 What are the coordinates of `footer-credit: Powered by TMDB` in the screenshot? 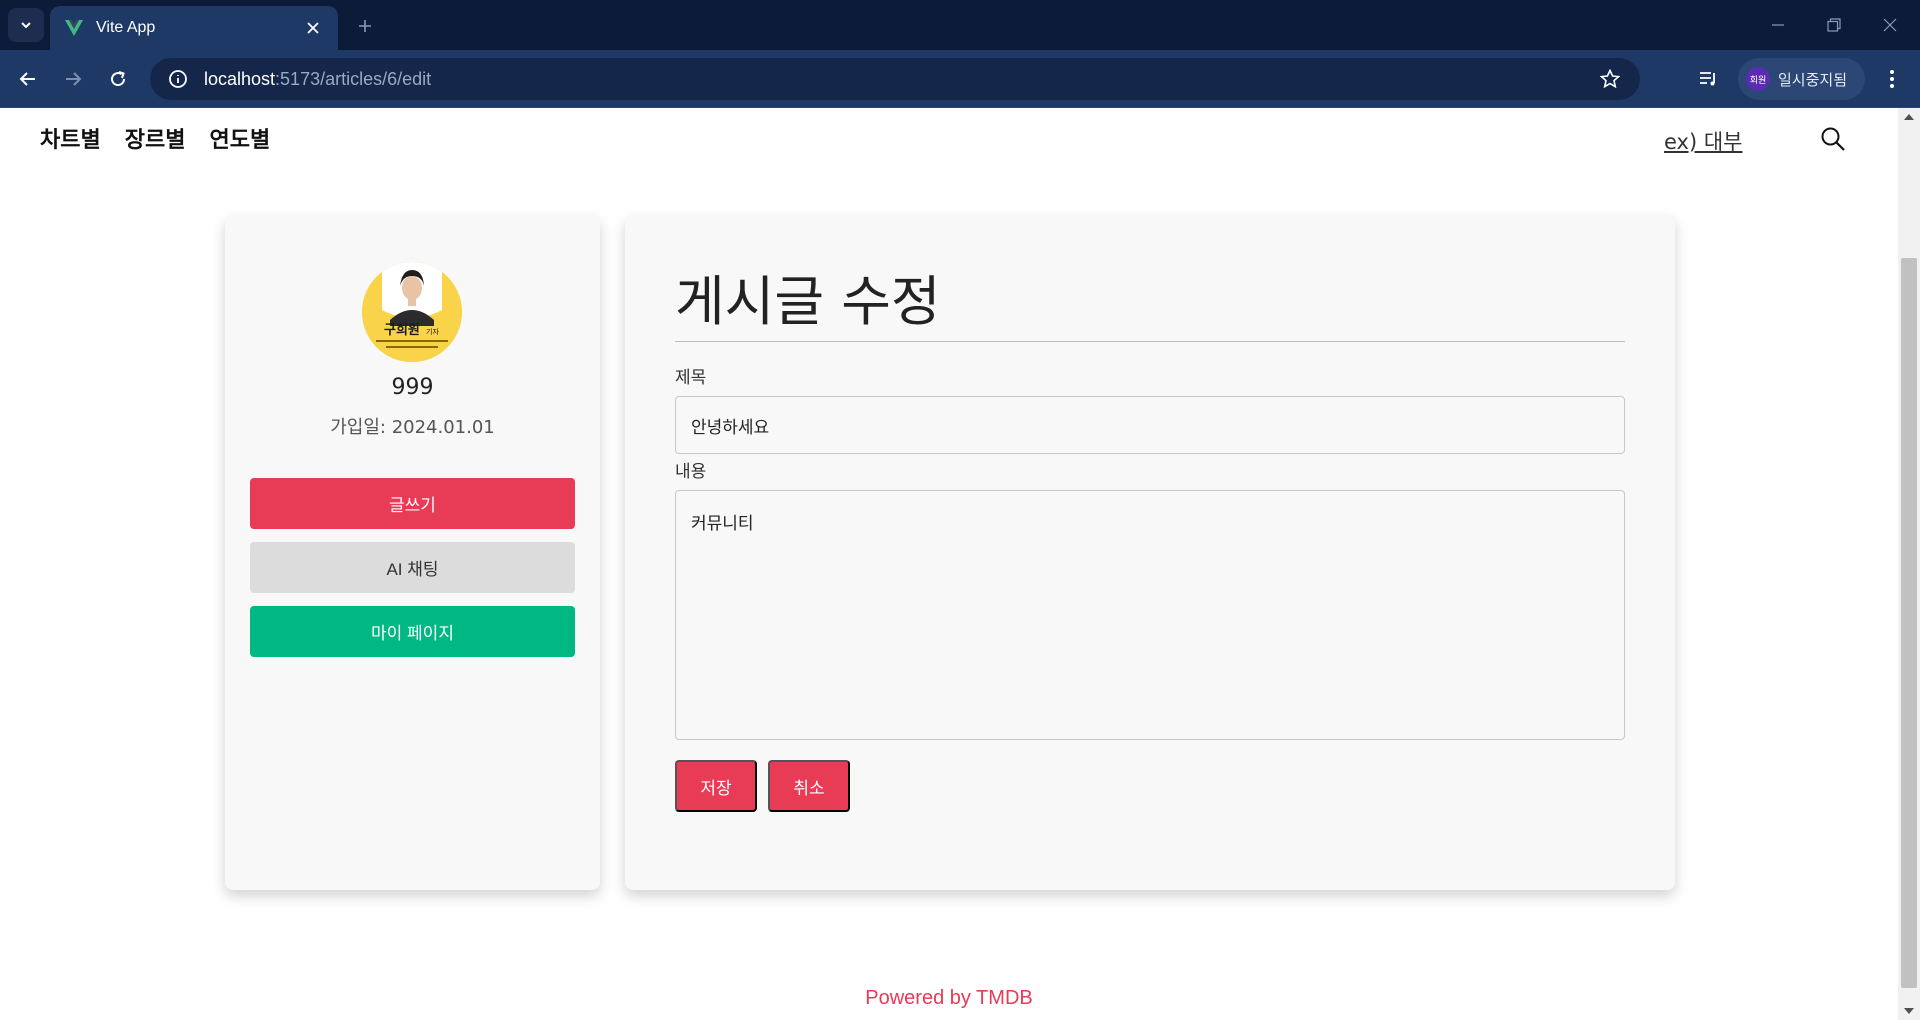 It's located at (949, 998).